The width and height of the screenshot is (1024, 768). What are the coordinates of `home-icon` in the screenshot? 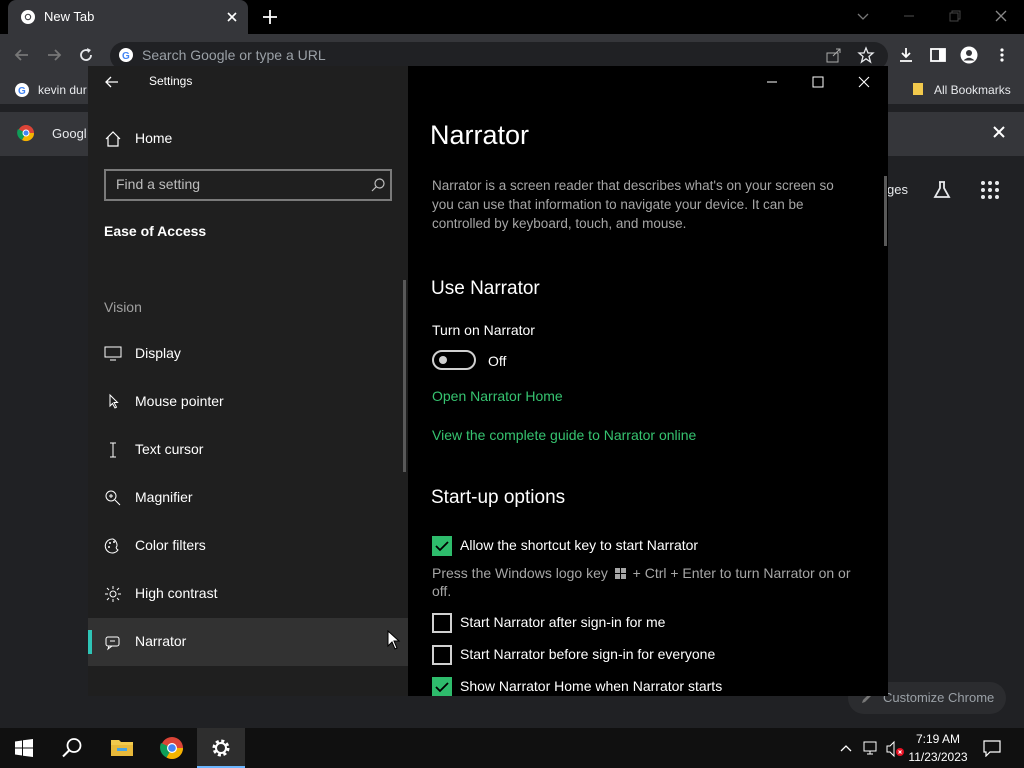 It's located at (113, 139).